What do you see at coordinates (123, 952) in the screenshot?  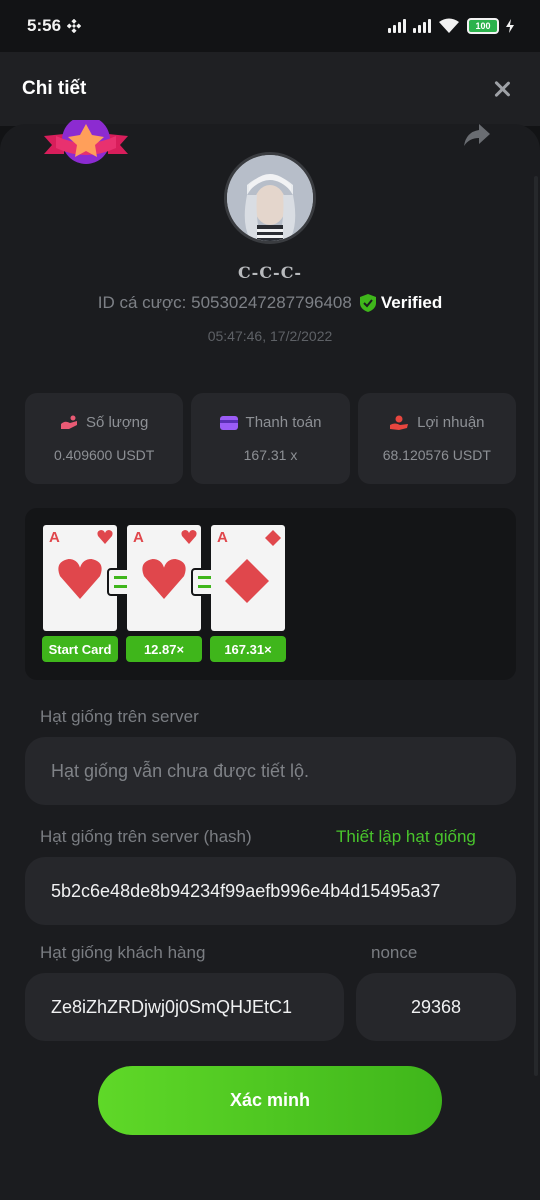 I see `client-seed-label: Hạt giống khách hàng` at bounding box center [123, 952].